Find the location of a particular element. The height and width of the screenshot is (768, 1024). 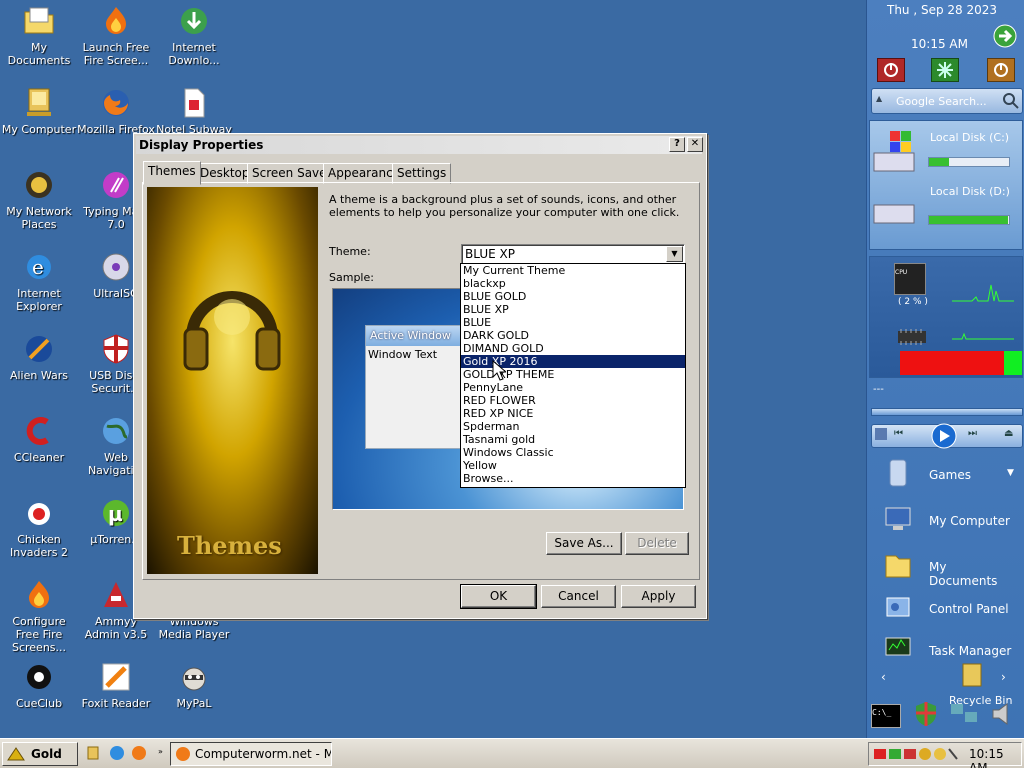

desktop-quicklaunch-icon is located at coordinates (93, 753).